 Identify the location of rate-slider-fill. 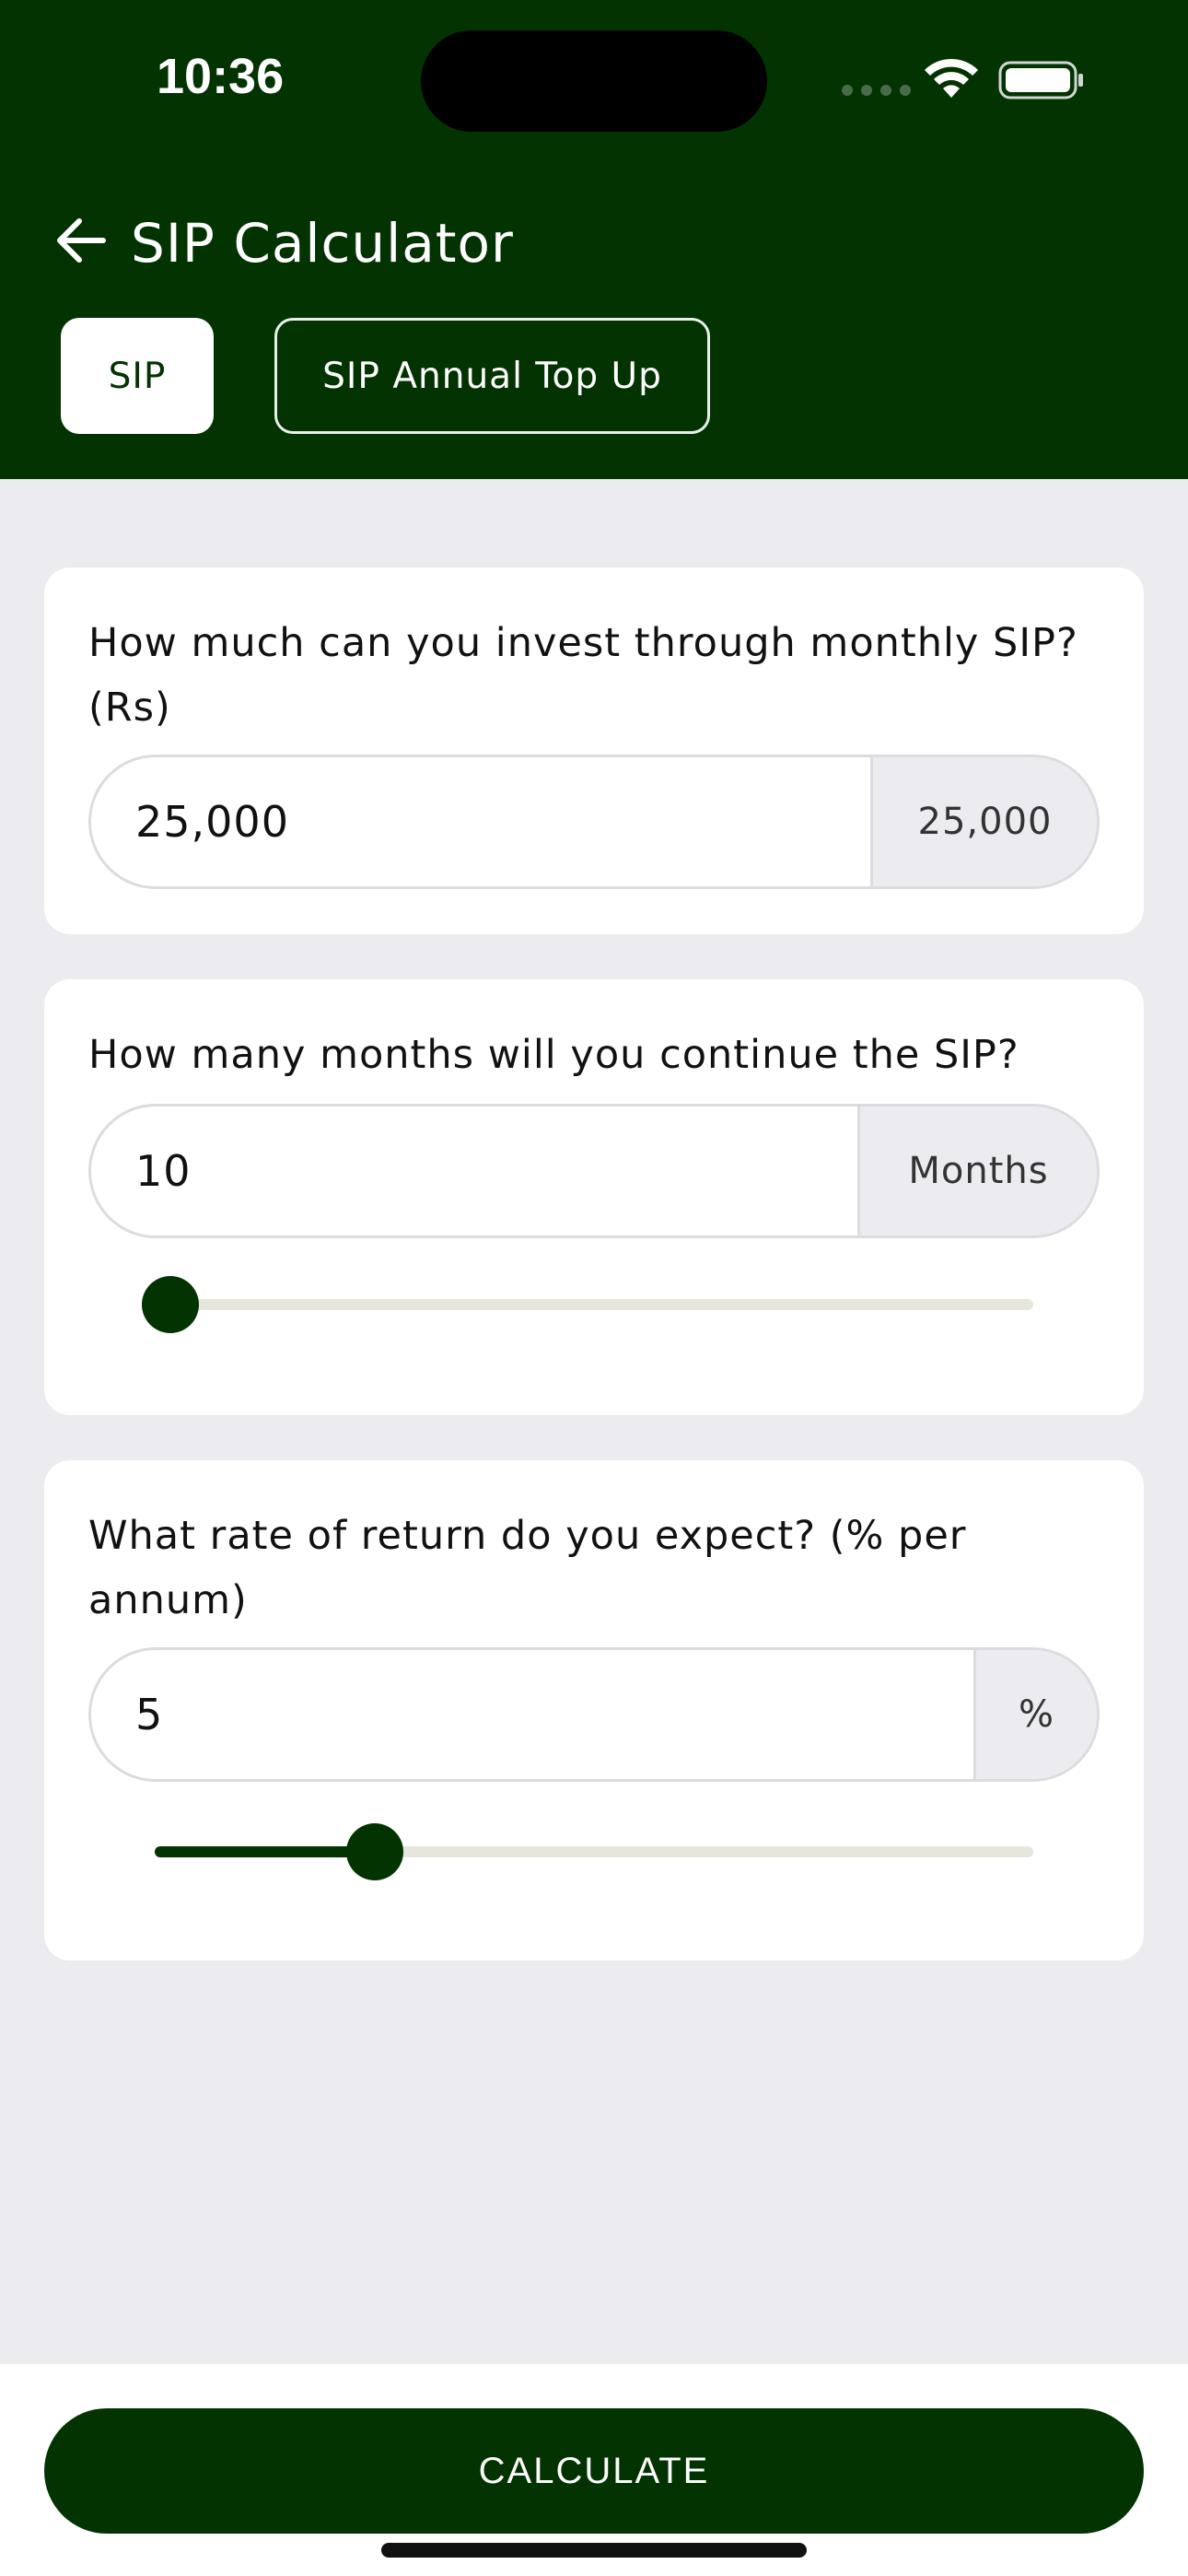
(265, 1851).